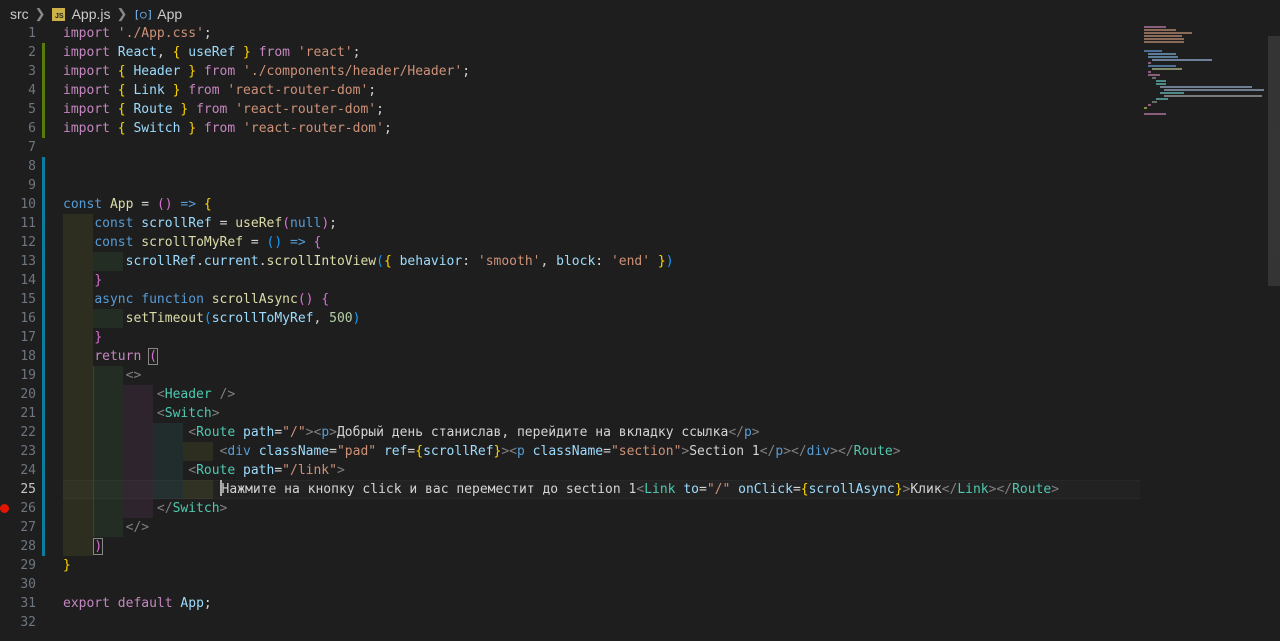 This screenshot has width=1280, height=641. Describe the element at coordinates (141, 413) in the screenshot. I see `code-text: <Switch>` at that location.